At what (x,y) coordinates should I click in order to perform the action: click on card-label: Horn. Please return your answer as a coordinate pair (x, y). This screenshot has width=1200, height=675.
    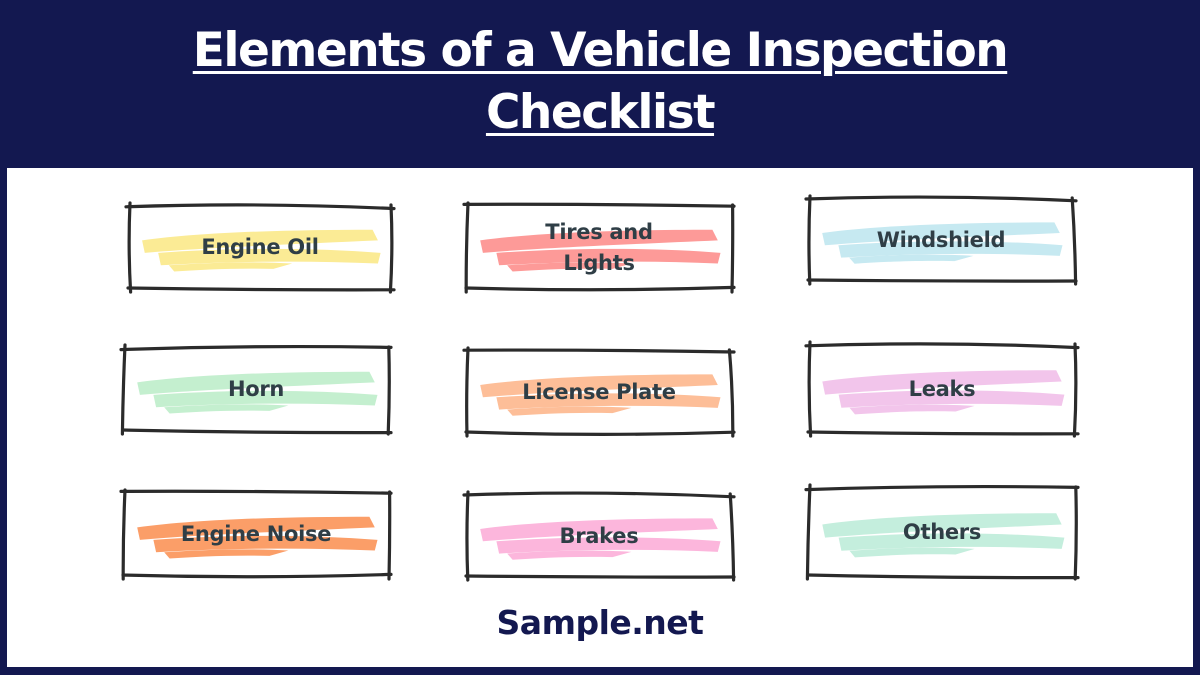
    Looking at the image, I should click on (256, 389).